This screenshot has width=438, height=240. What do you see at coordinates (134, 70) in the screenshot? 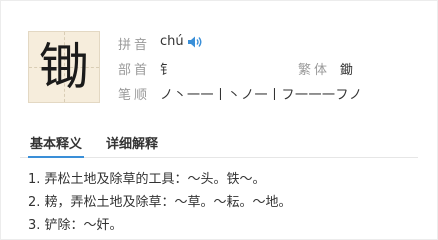
I see `radical-label: 部首` at bounding box center [134, 70].